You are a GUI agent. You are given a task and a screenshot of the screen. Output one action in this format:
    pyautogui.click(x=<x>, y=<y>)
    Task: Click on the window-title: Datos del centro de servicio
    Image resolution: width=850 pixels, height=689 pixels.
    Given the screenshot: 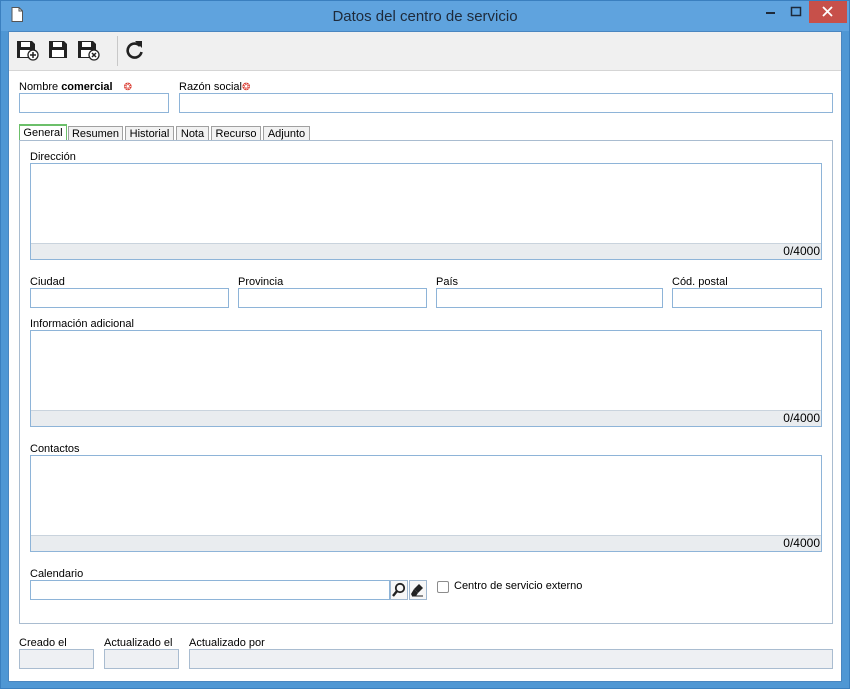 What is the action you would take?
    pyautogui.click(x=425, y=16)
    